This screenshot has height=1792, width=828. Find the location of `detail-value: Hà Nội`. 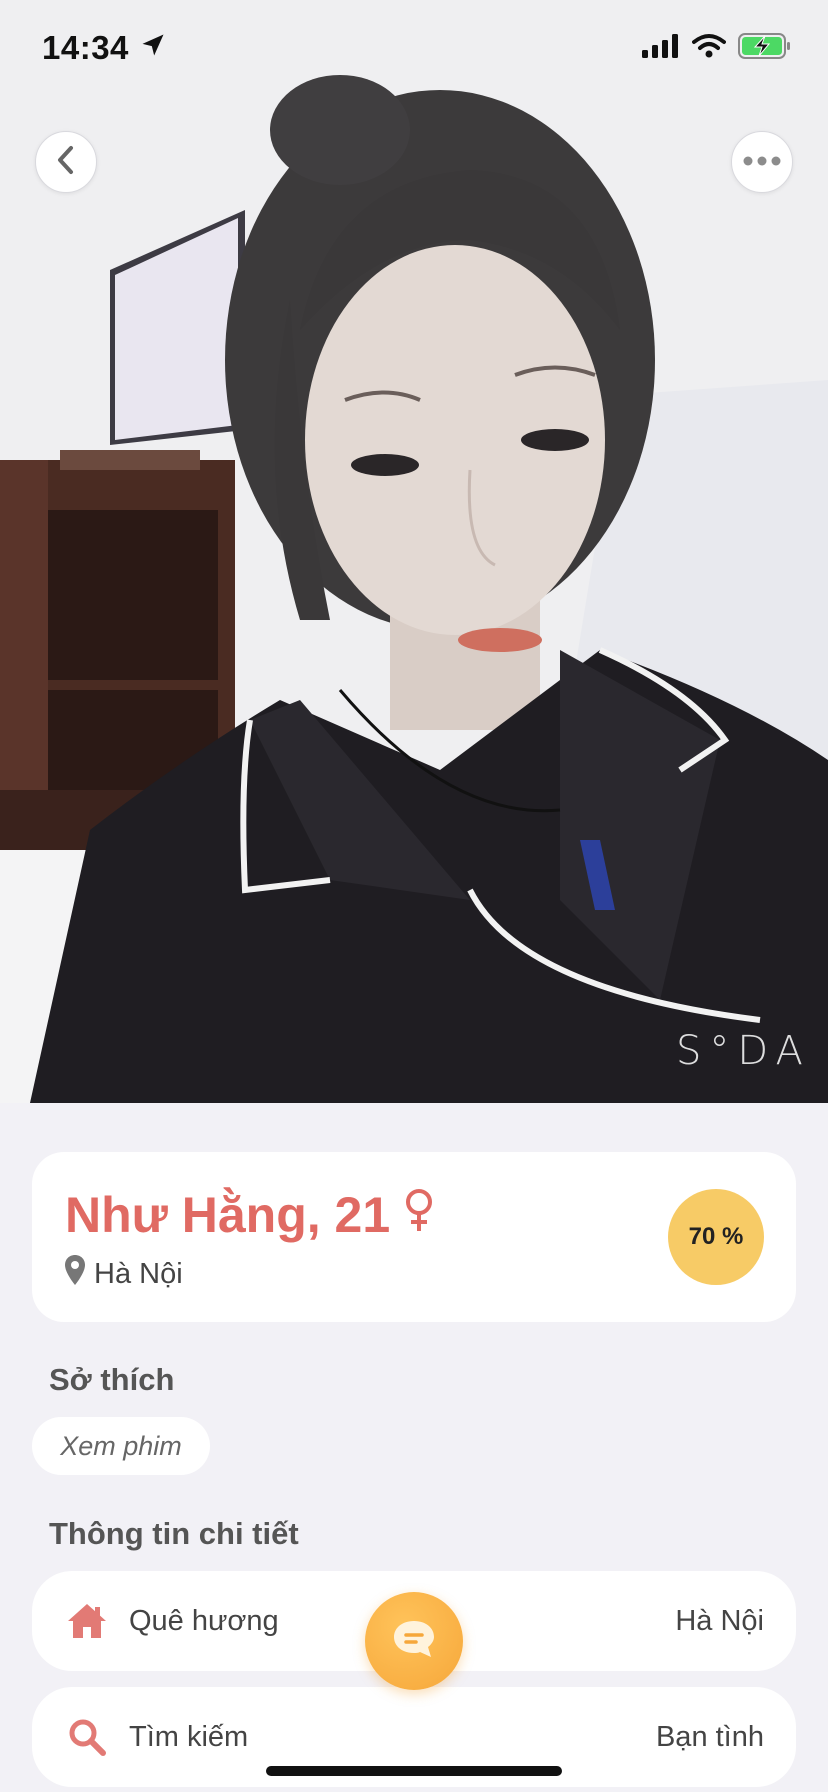

detail-value: Hà Nội is located at coordinates (719, 1620).